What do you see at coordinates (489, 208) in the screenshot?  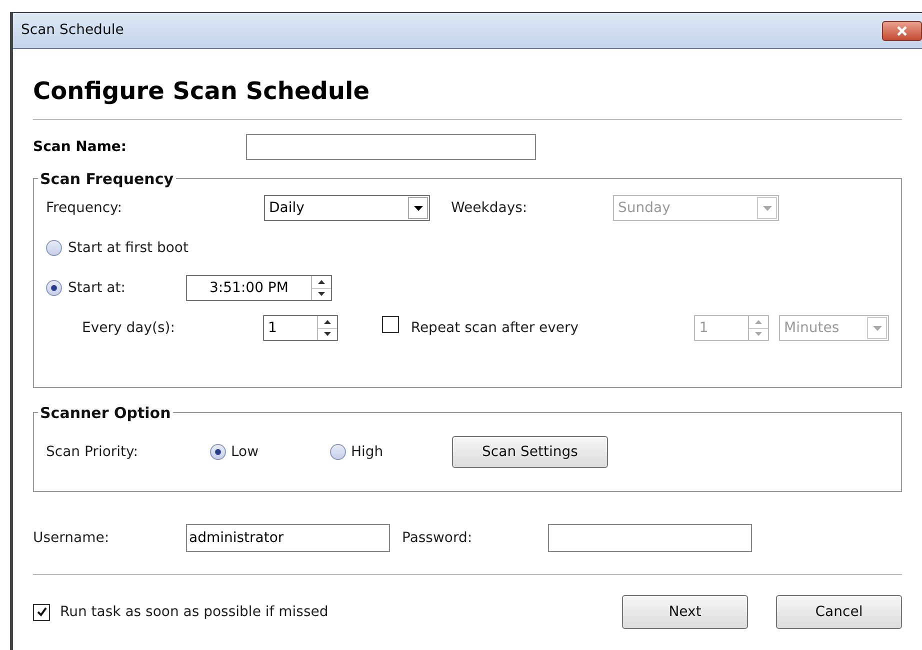 I see `field-label: Weekdays:` at bounding box center [489, 208].